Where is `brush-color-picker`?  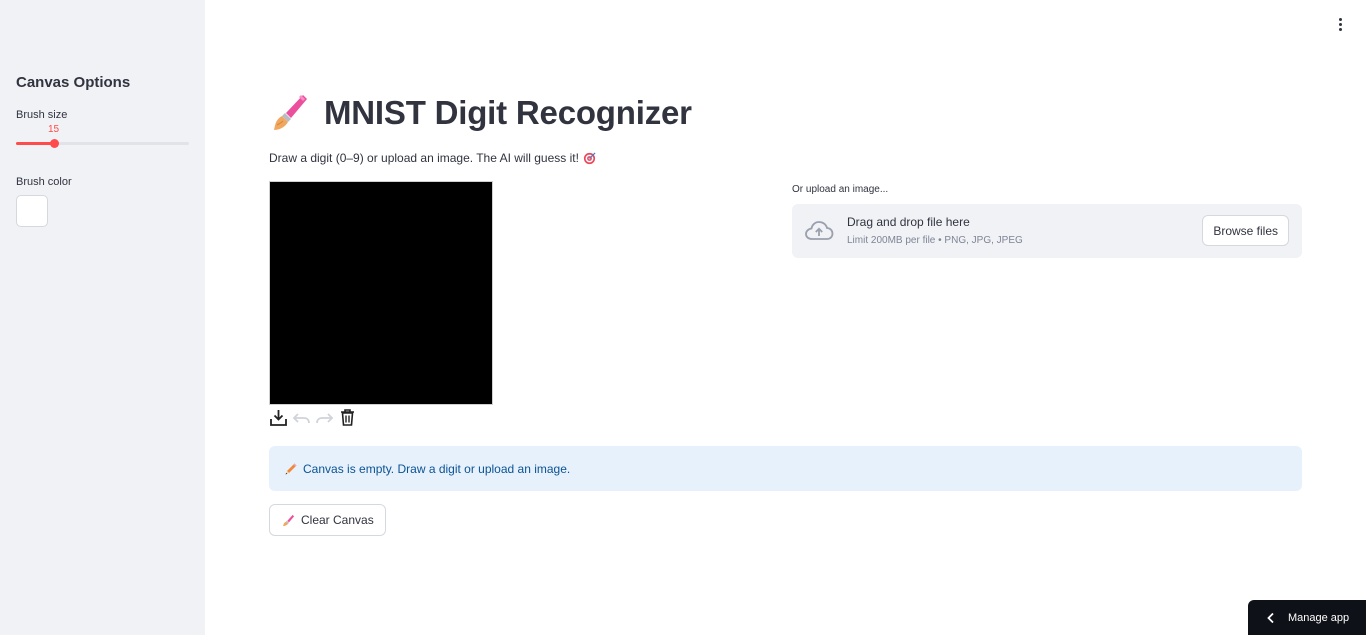
brush-color-picker is located at coordinates (32, 211).